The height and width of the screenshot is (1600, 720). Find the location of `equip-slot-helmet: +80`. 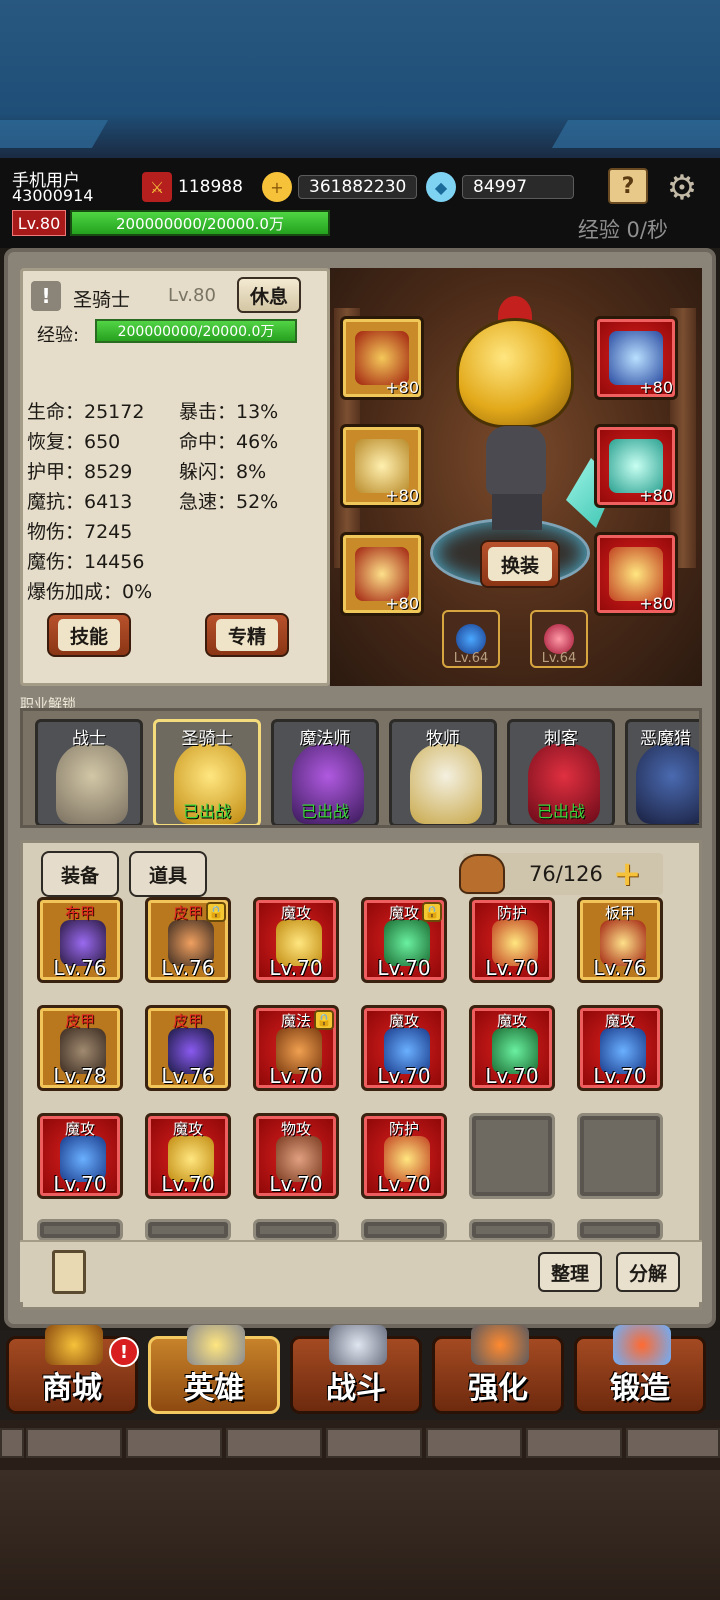

equip-slot-helmet: +80 is located at coordinates (382, 358).